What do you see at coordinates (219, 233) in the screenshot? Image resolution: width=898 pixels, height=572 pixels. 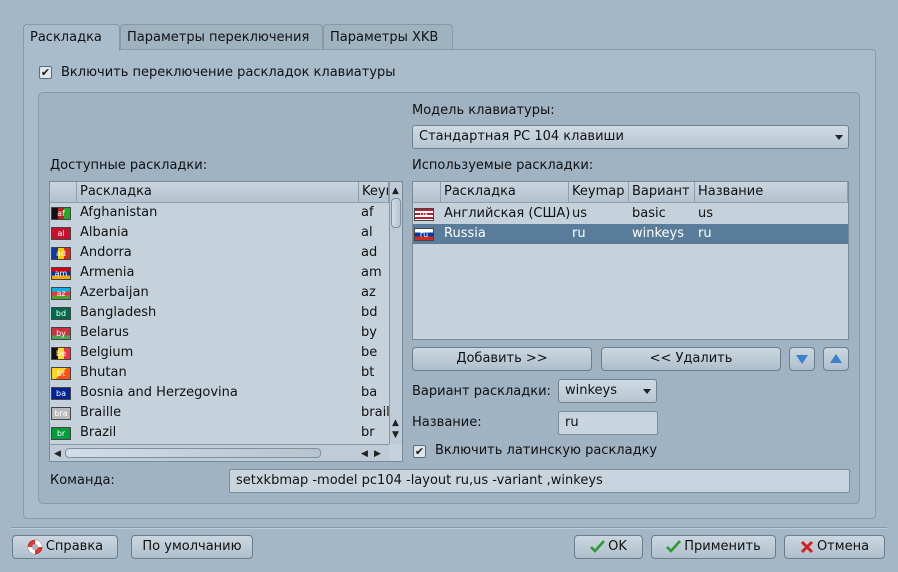 I see `list-item: al Albania al` at bounding box center [219, 233].